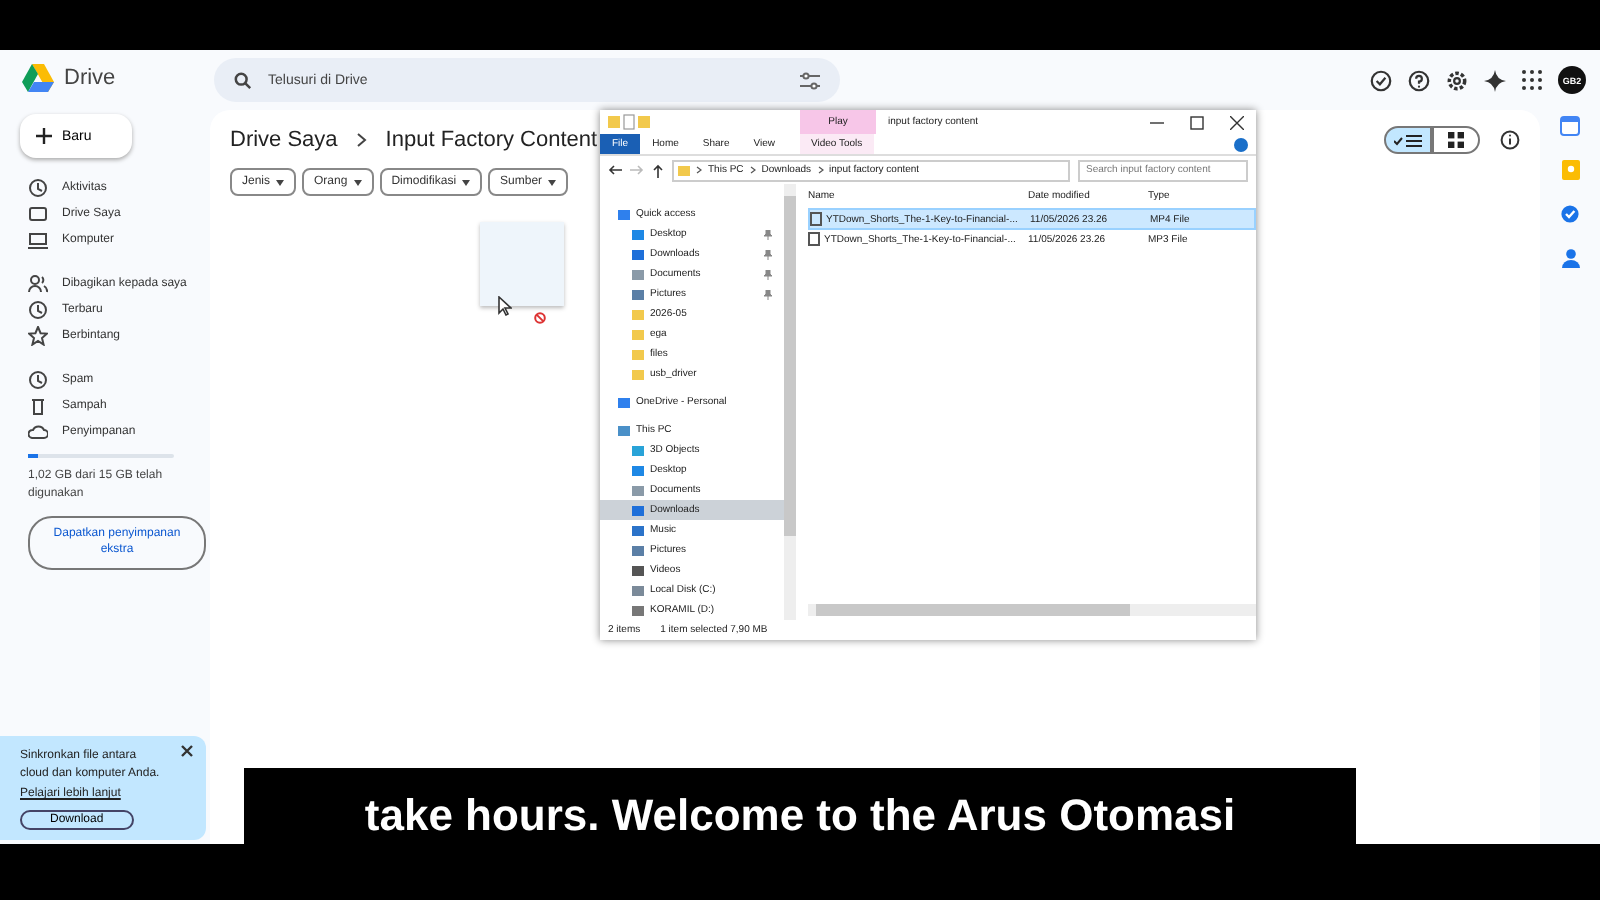  What do you see at coordinates (38, 405) in the screenshot?
I see `trash-icon` at bounding box center [38, 405].